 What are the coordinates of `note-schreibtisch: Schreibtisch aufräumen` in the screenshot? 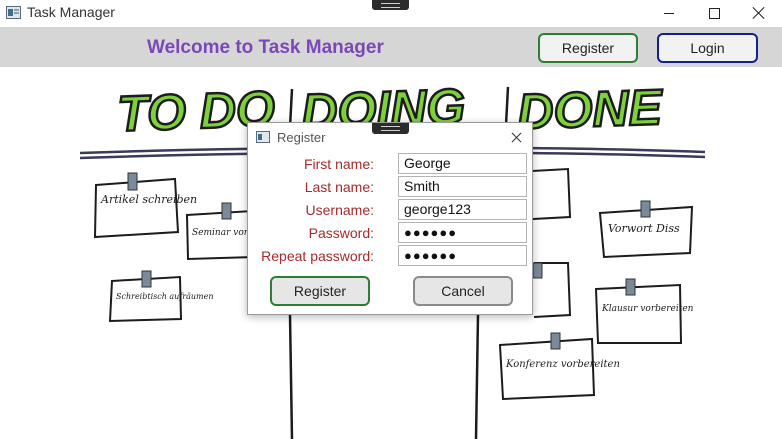 It's located at (161, 296).